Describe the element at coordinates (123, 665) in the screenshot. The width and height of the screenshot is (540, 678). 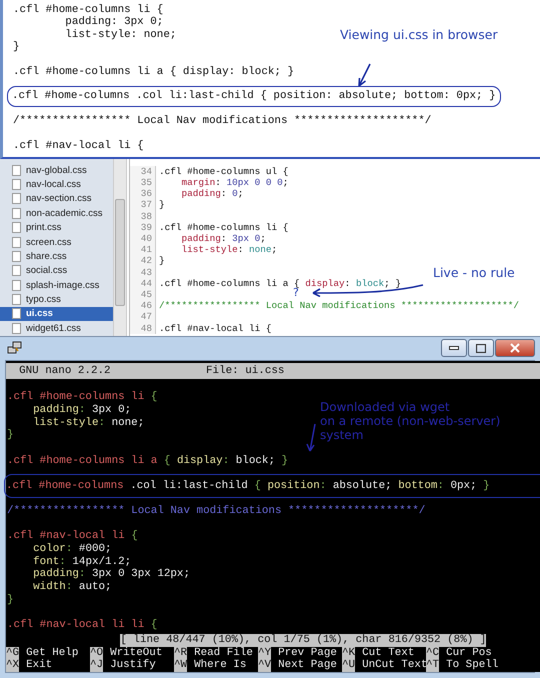
I see `shortcut-item: ^J Justify` at that location.